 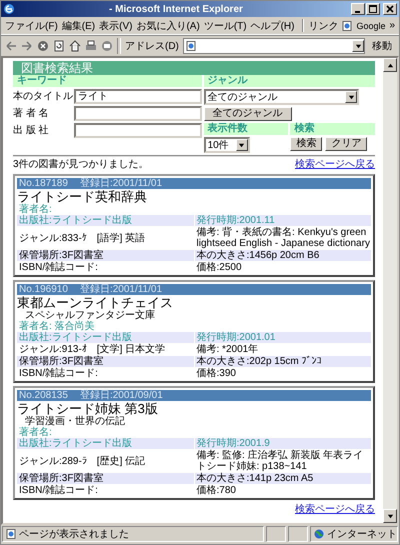 What do you see at coordinates (43, 96) in the screenshot?
I see `field-label: 本のタイトル` at bounding box center [43, 96].